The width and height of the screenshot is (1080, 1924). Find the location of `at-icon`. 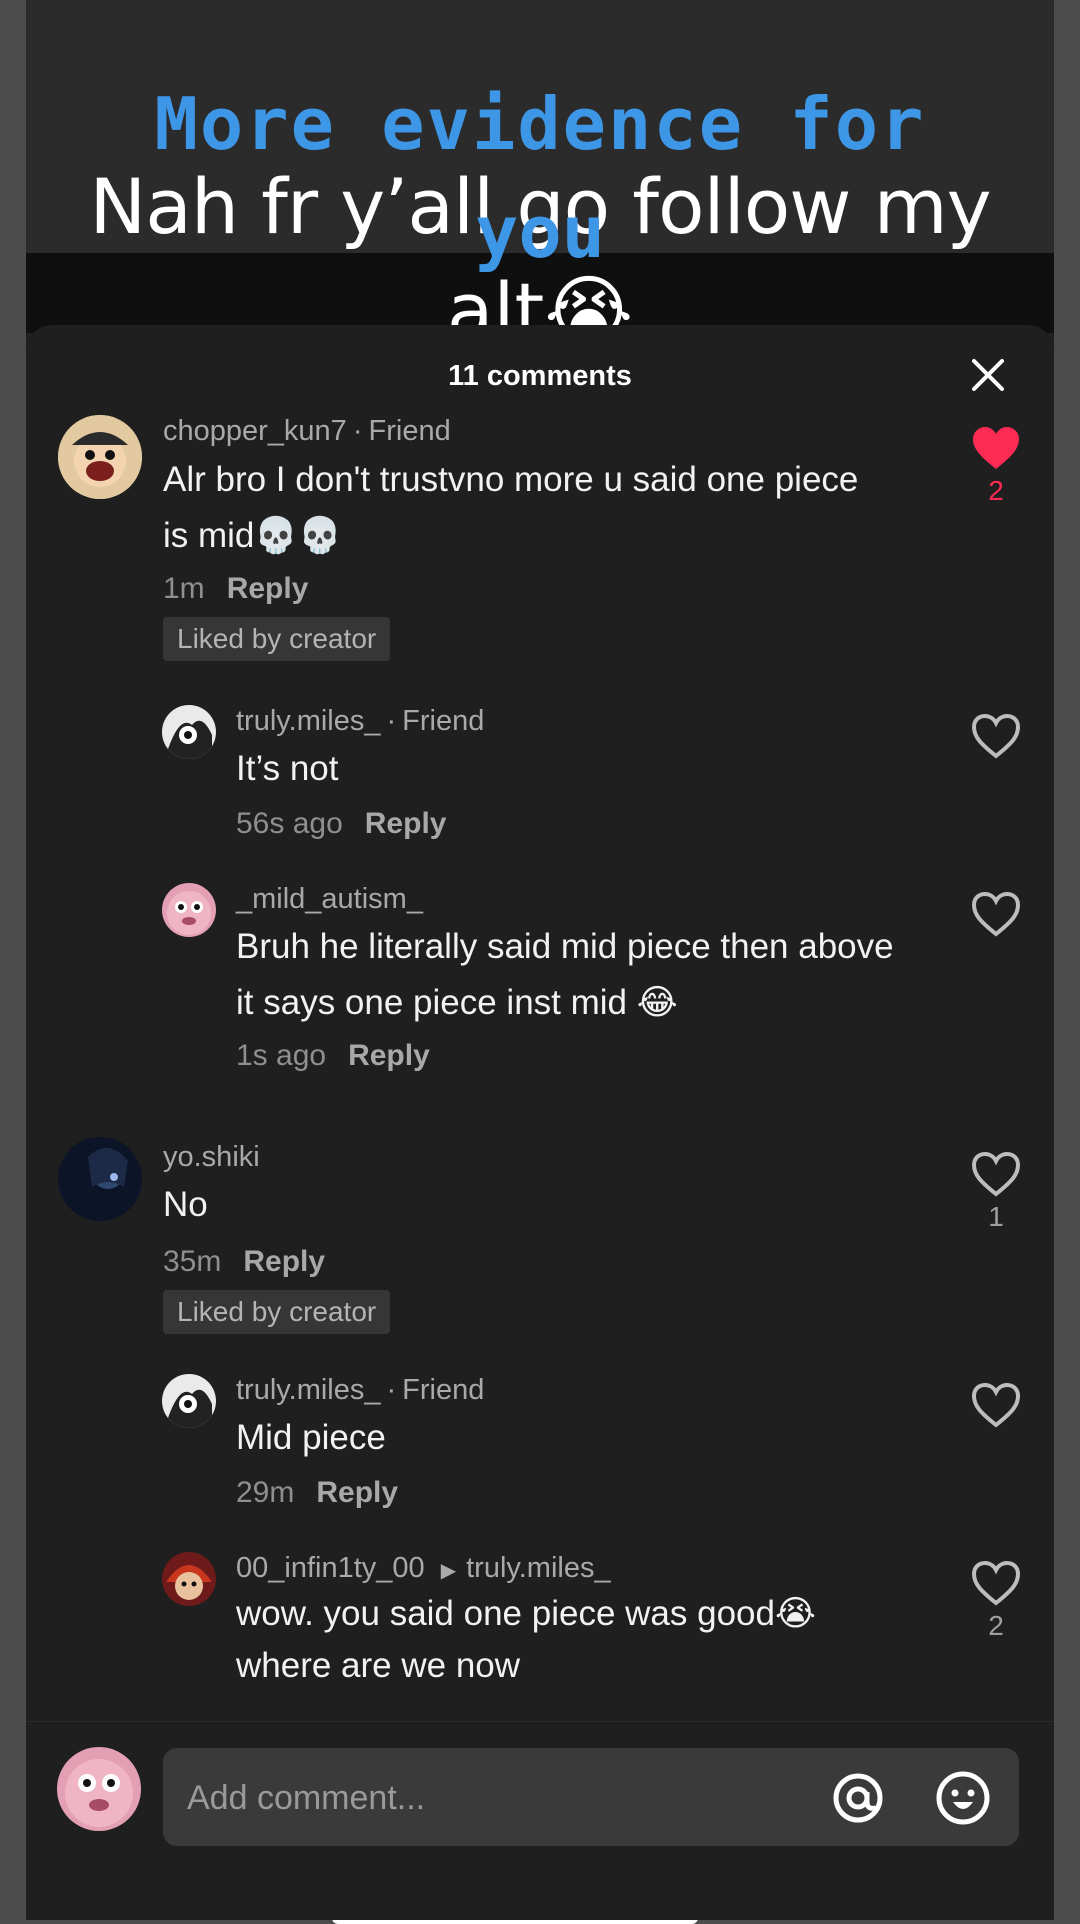

at-icon is located at coordinates (858, 1798).